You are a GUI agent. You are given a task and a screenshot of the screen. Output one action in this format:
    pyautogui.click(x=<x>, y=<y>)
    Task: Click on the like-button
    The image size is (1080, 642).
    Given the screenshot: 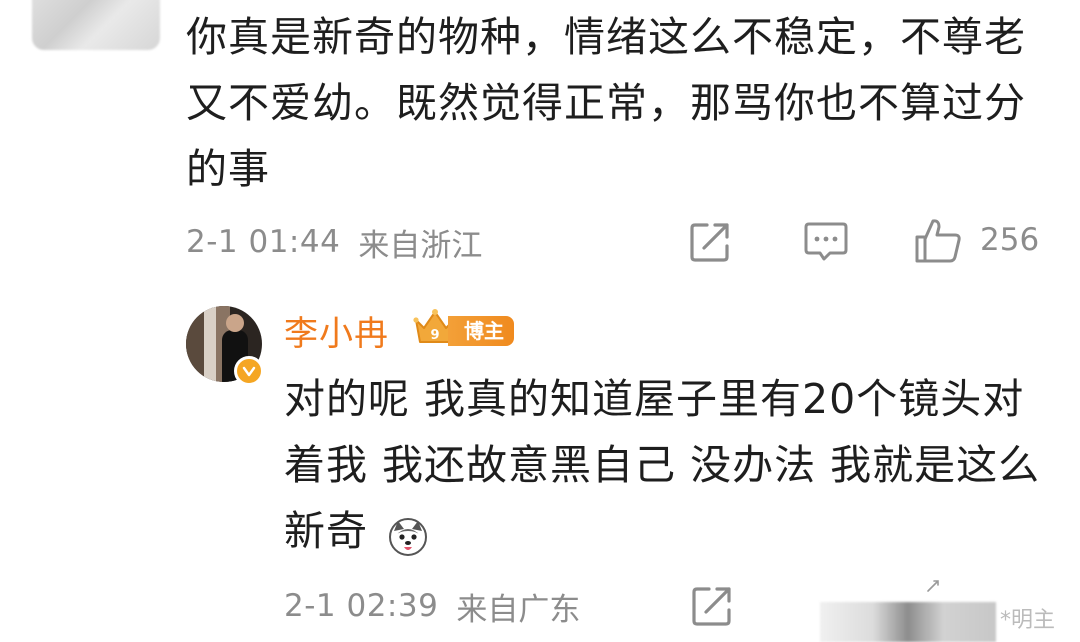 What is the action you would take?
    pyautogui.click(x=938, y=241)
    